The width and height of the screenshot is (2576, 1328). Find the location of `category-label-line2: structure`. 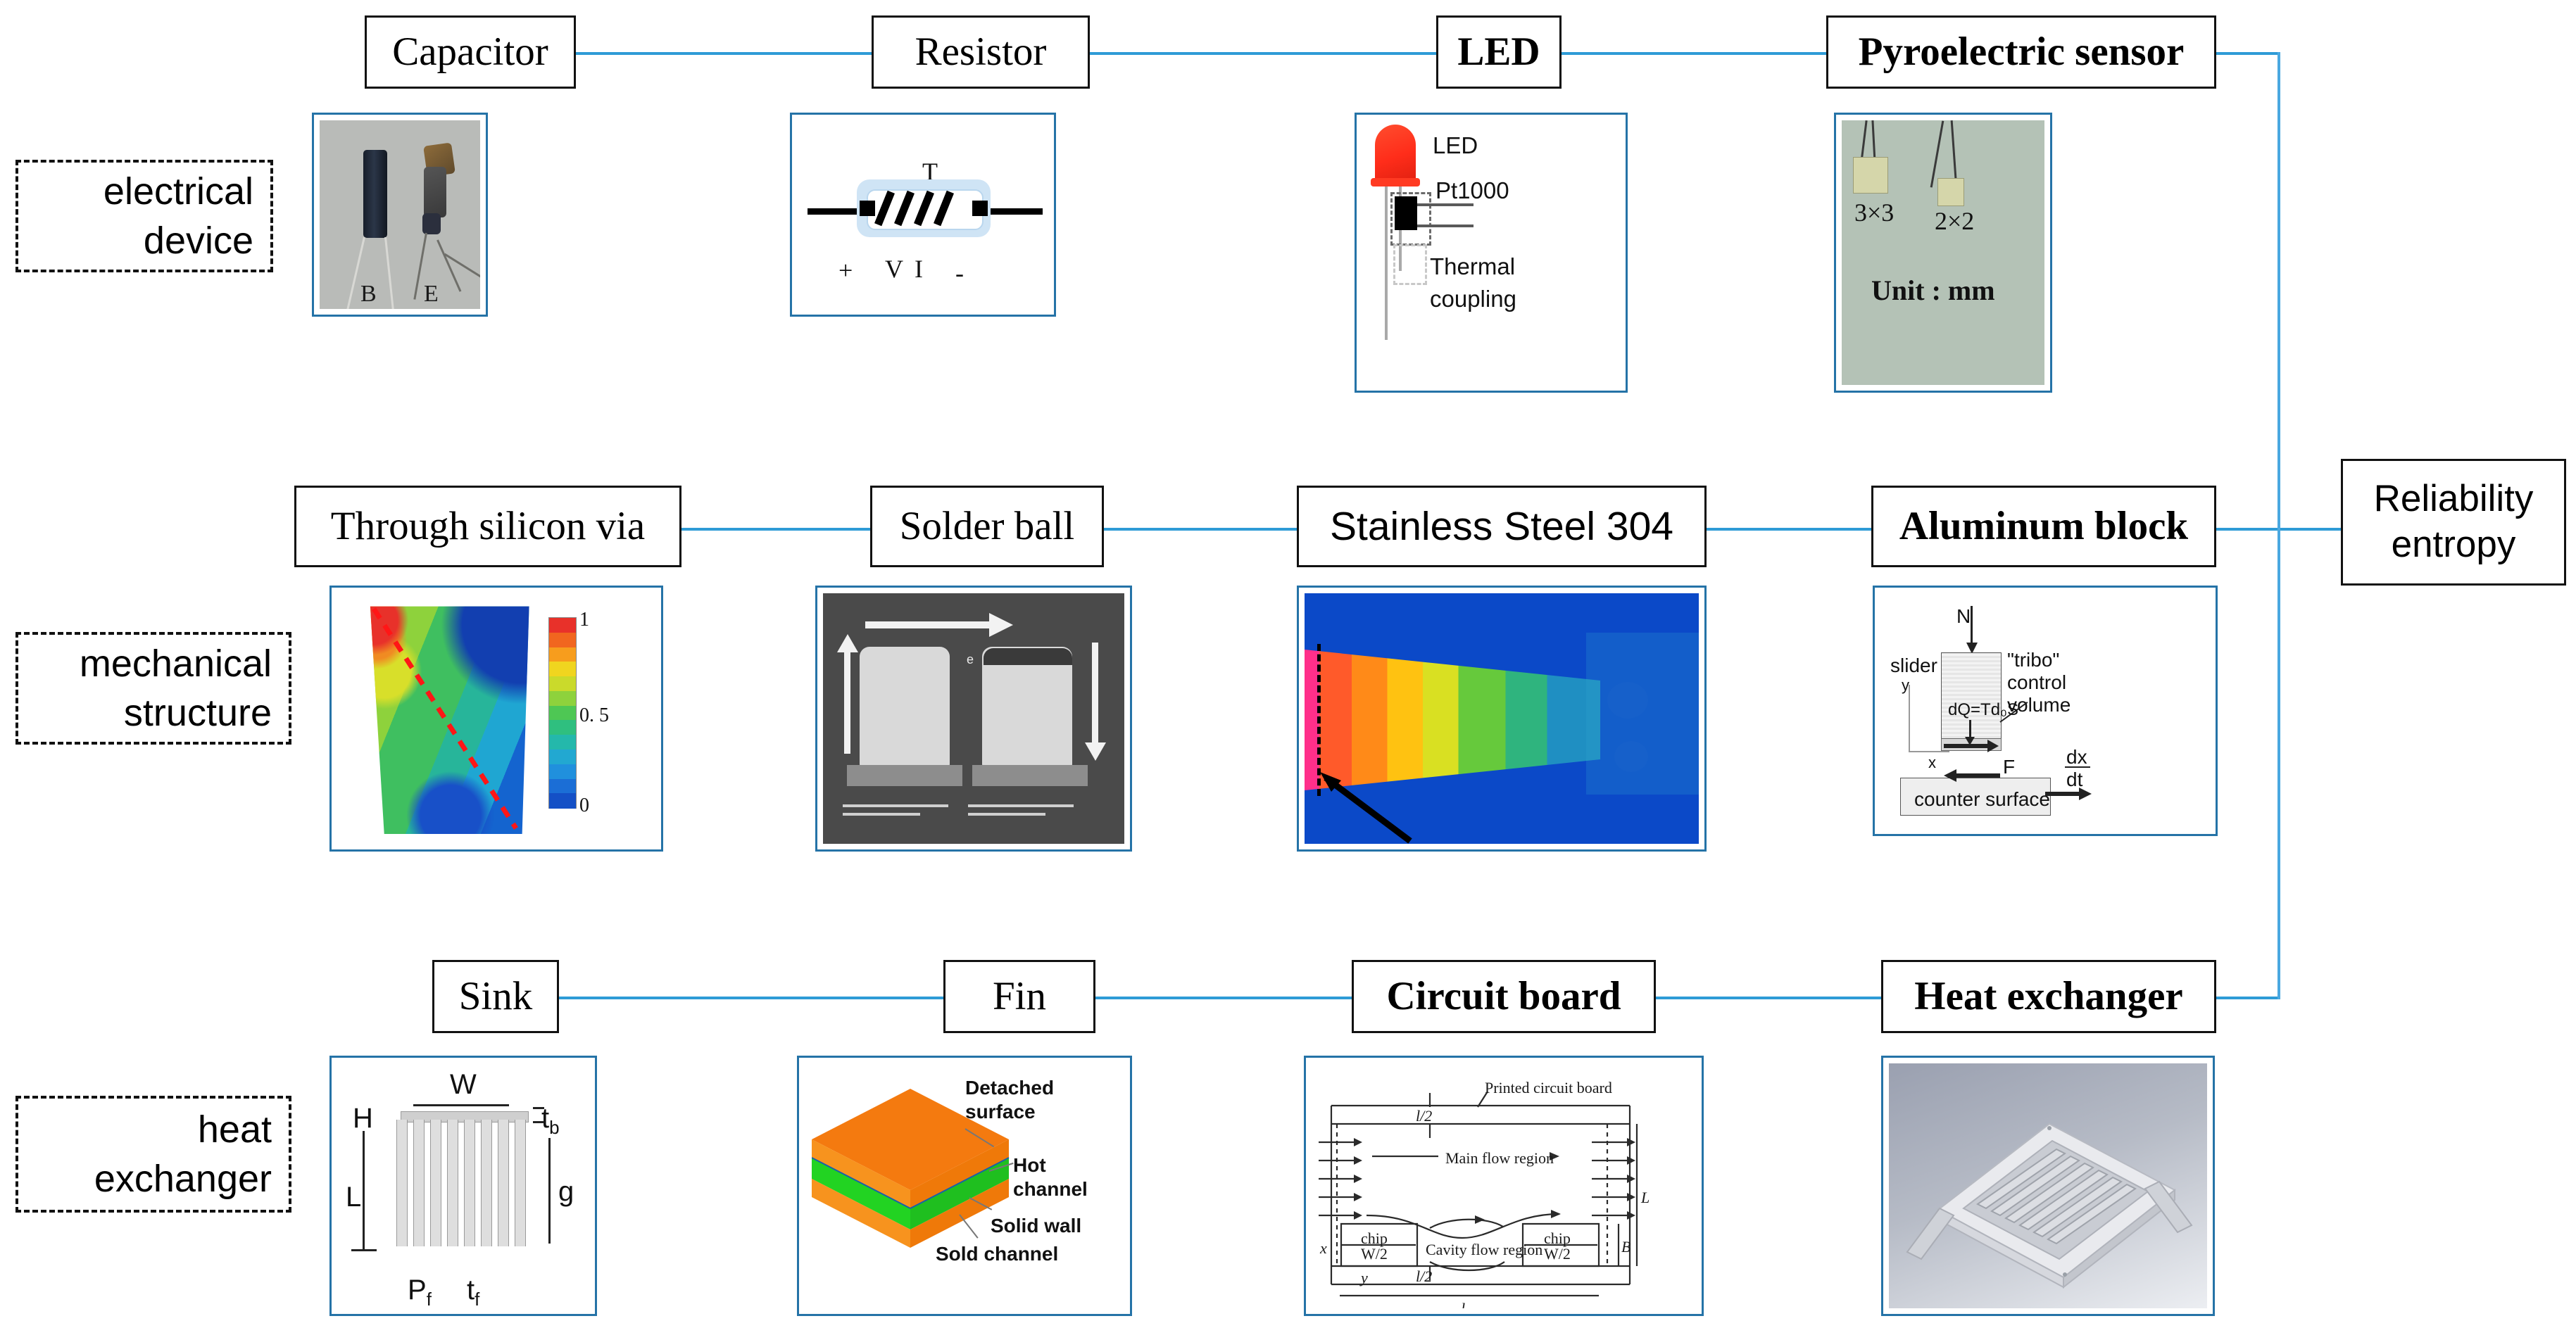

category-label-line2: structure is located at coordinates (197, 713).